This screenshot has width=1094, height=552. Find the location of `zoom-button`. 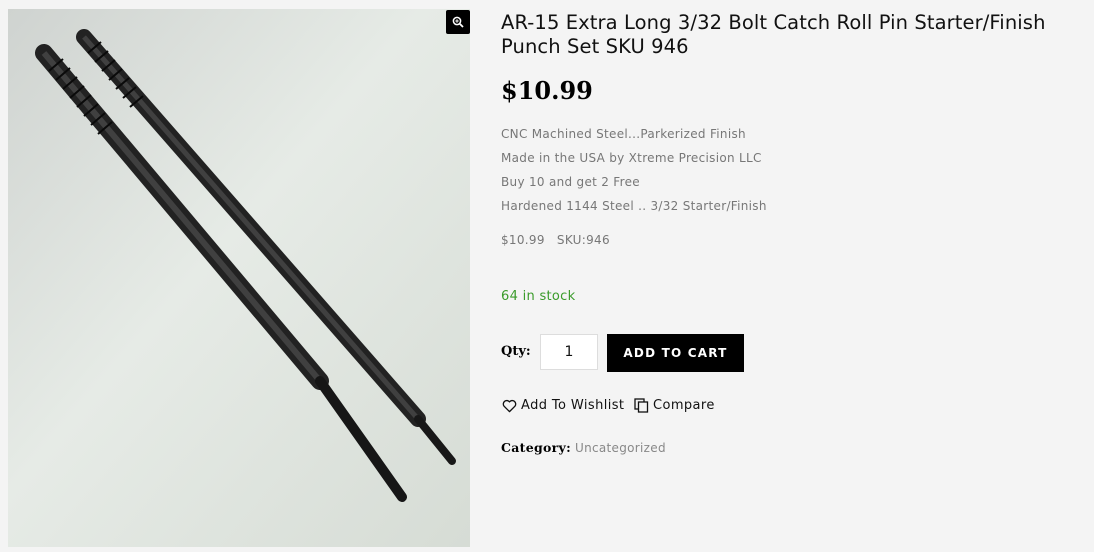

zoom-button is located at coordinates (458, 22).